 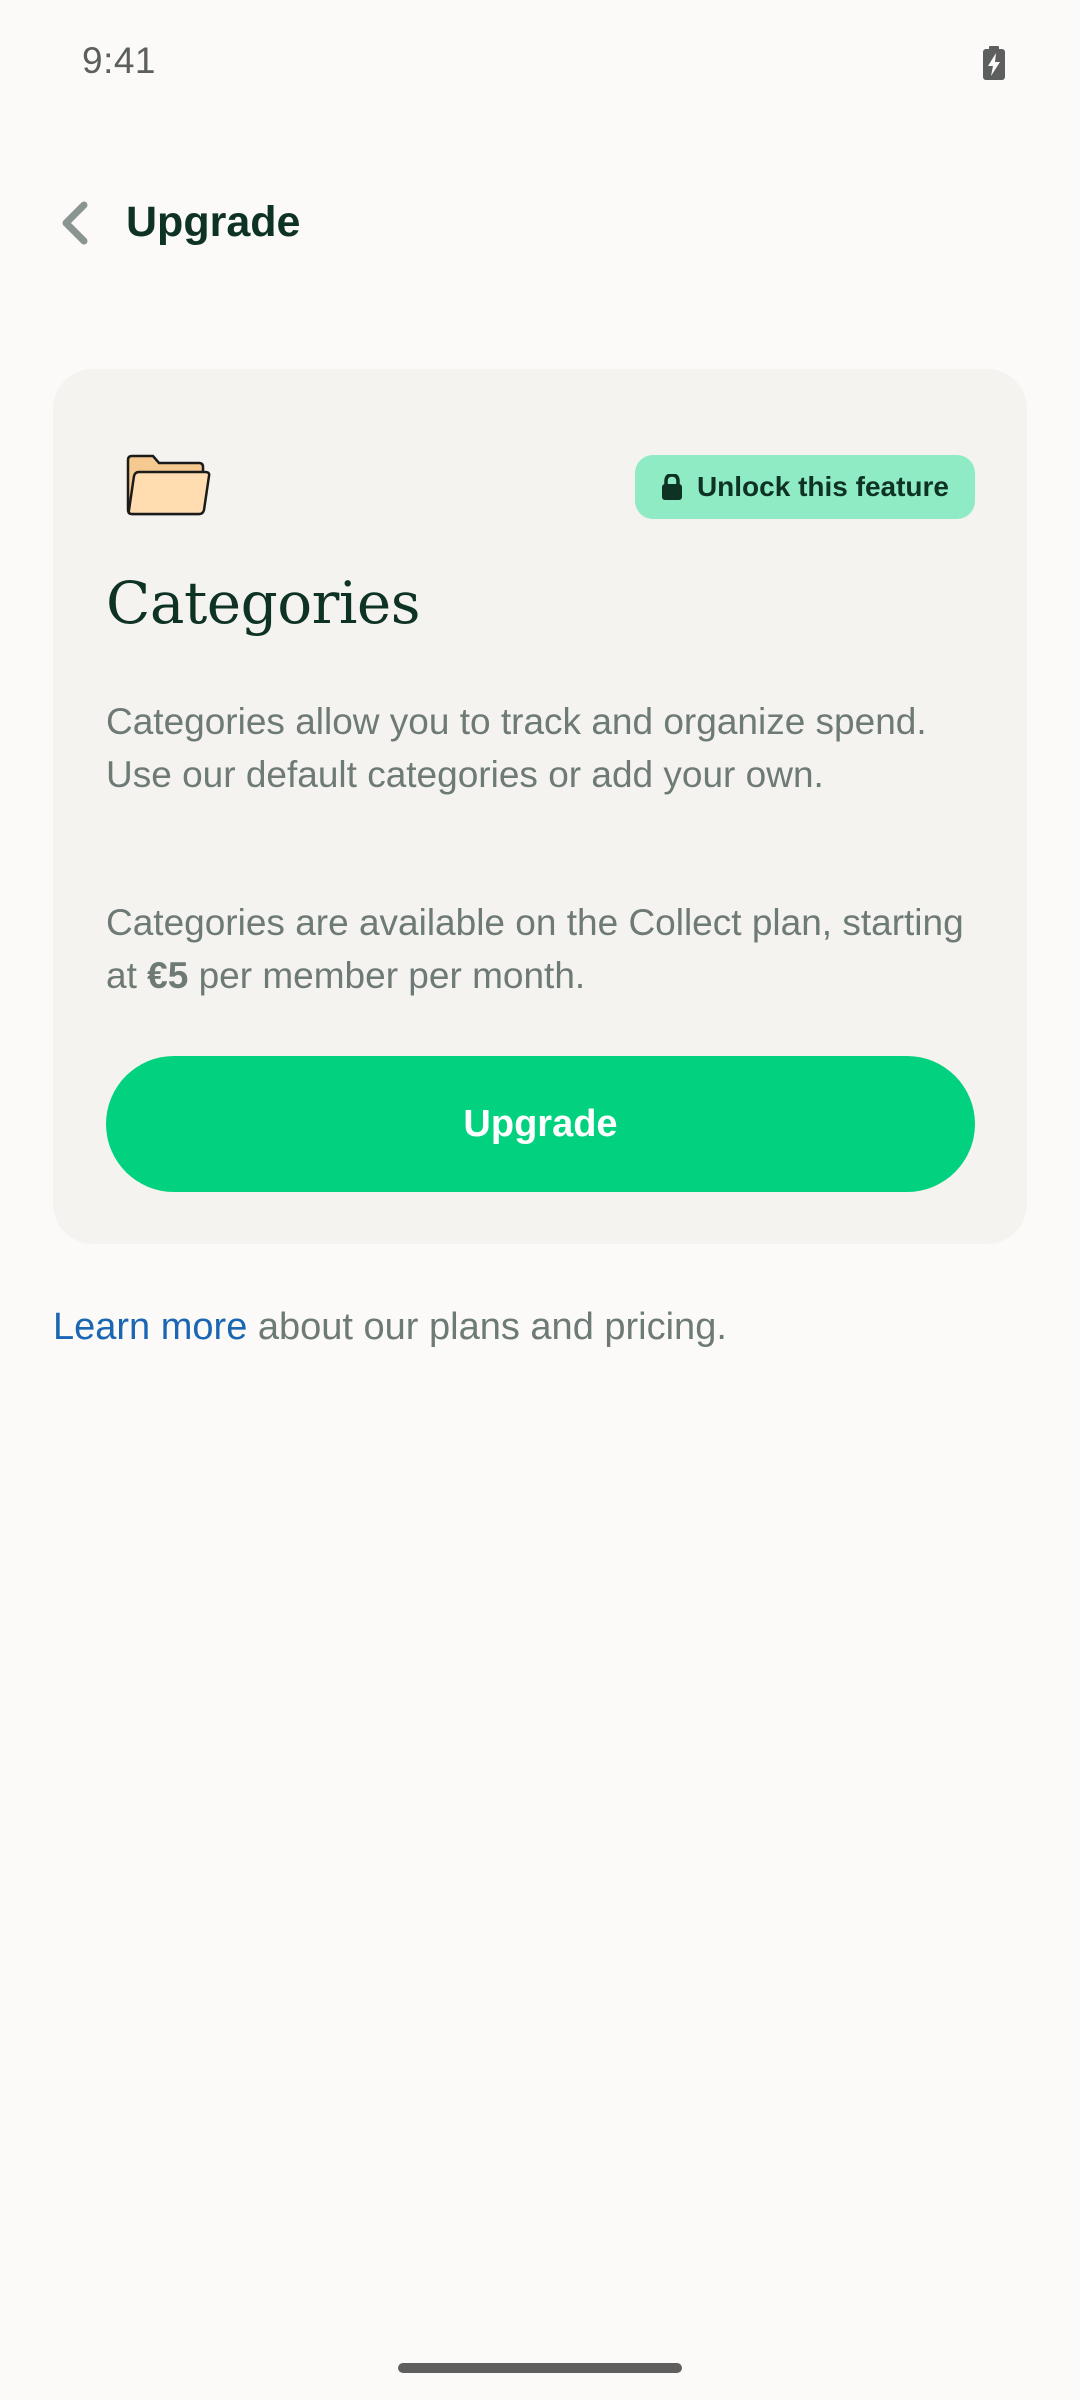 I want to click on upgrade-button: Upgrade, so click(x=540, y=1124).